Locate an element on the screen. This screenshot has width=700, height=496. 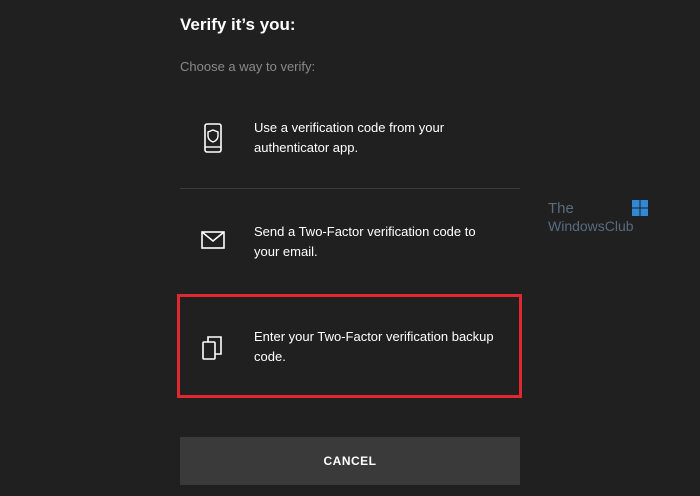
windows-logo-icon is located at coordinates (640, 210).